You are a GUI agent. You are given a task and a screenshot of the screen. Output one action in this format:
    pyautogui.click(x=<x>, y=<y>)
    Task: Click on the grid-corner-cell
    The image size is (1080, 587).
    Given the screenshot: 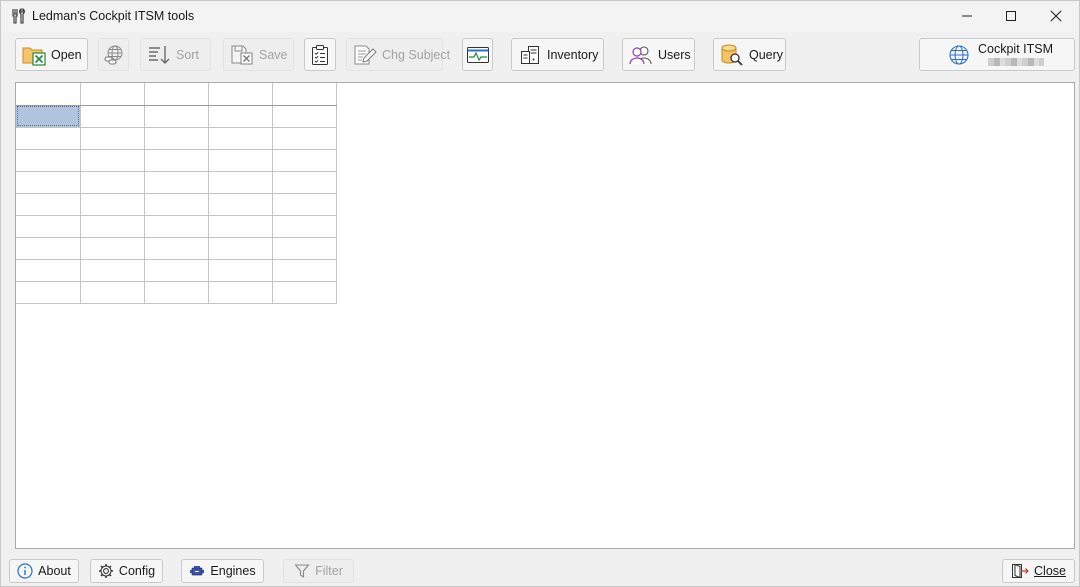 What is the action you would take?
    pyautogui.click(x=48, y=94)
    